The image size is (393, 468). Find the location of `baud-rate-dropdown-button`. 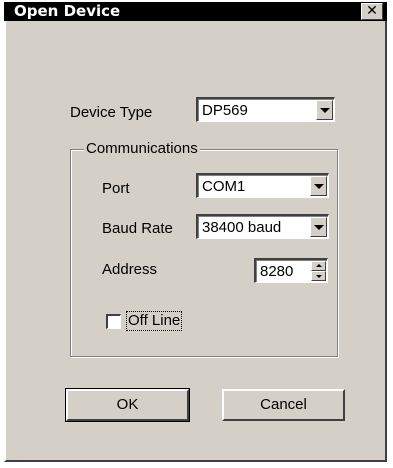

baud-rate-dropdown-button is located at coordinates (318, 227).